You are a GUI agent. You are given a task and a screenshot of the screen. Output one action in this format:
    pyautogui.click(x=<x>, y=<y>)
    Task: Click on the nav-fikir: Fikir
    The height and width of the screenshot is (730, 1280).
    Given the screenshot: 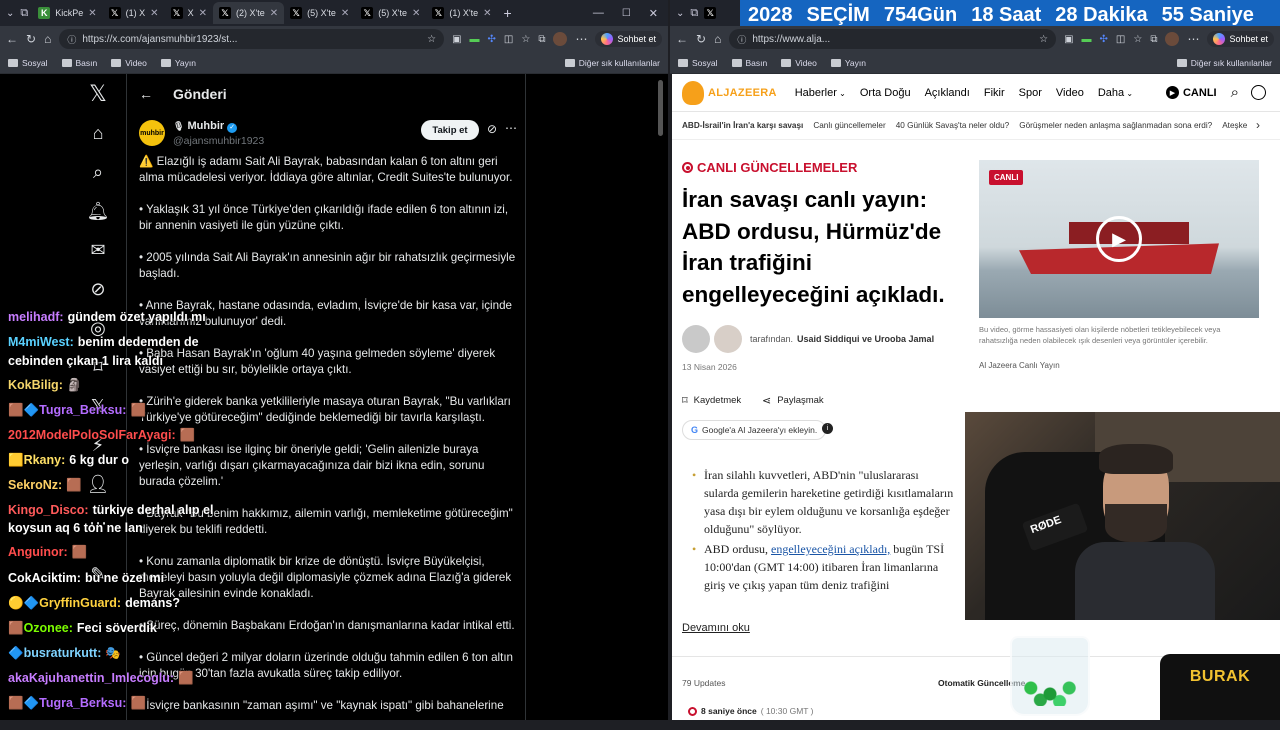 What is the action you would take?
    pyautogui.click(x=994, y=93)
    